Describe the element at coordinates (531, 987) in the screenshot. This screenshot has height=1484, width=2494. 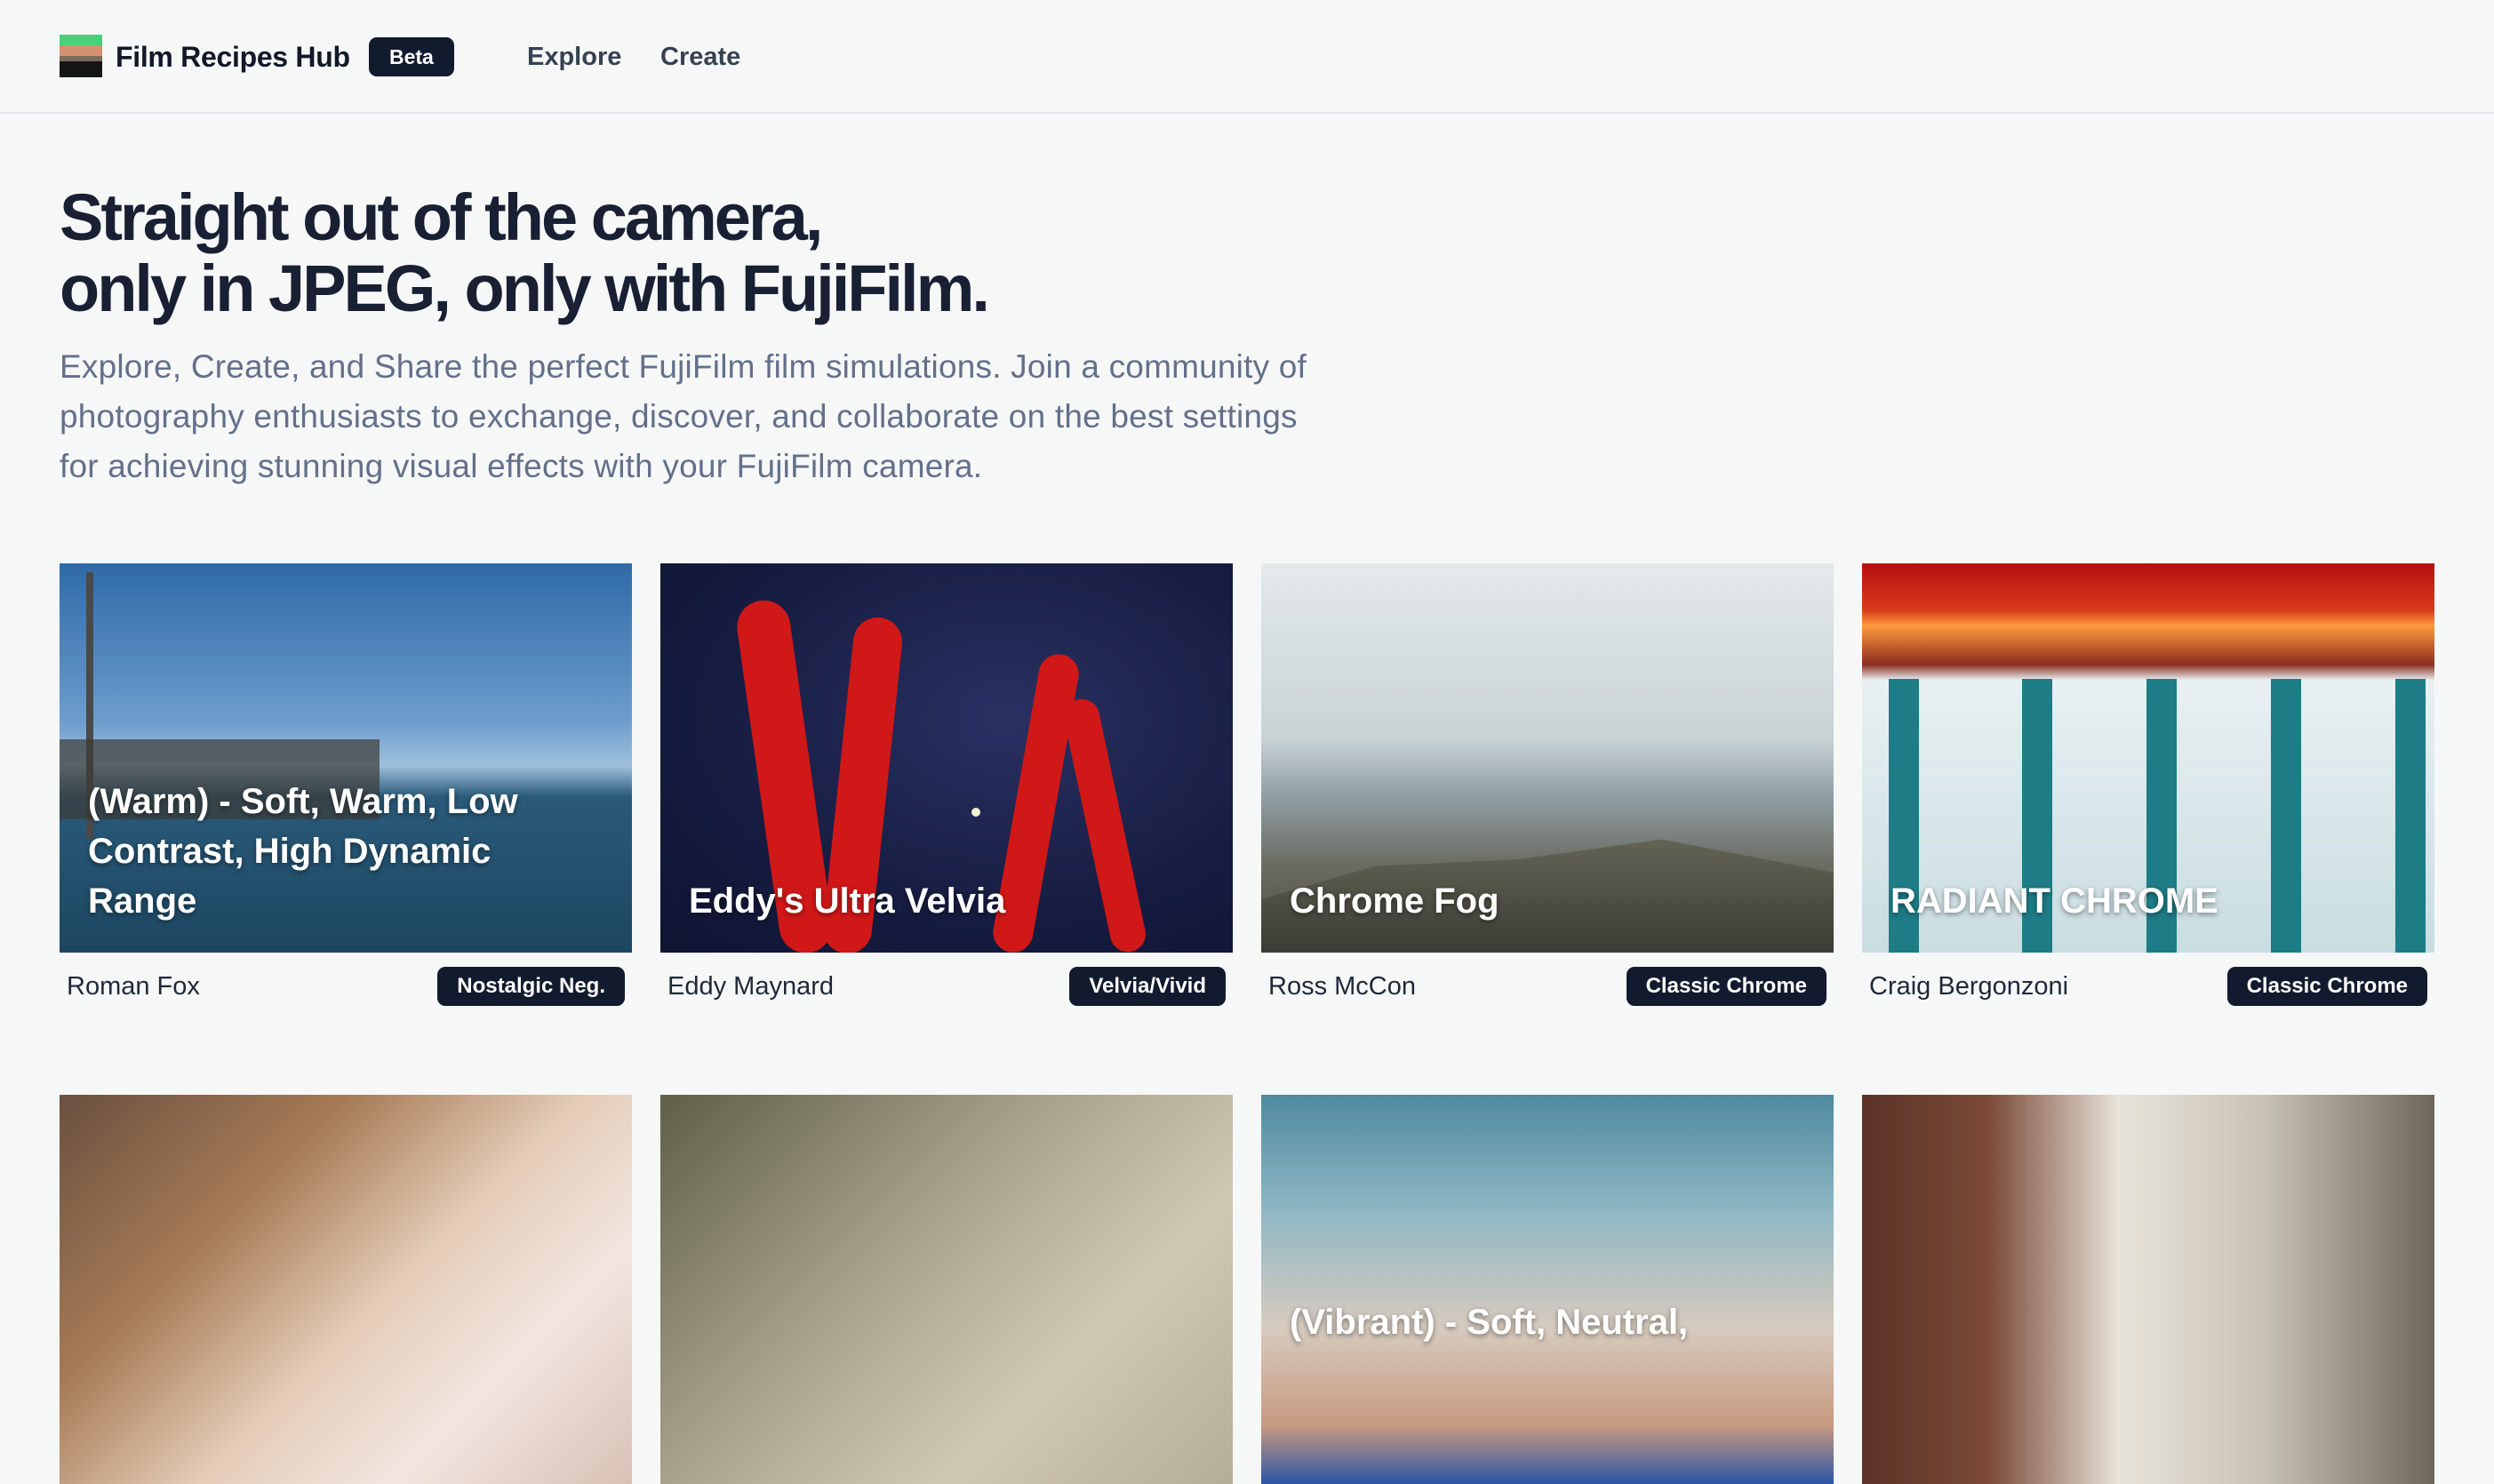
I see `film-simulation-badge: Nostalgic Neg.` at that location.